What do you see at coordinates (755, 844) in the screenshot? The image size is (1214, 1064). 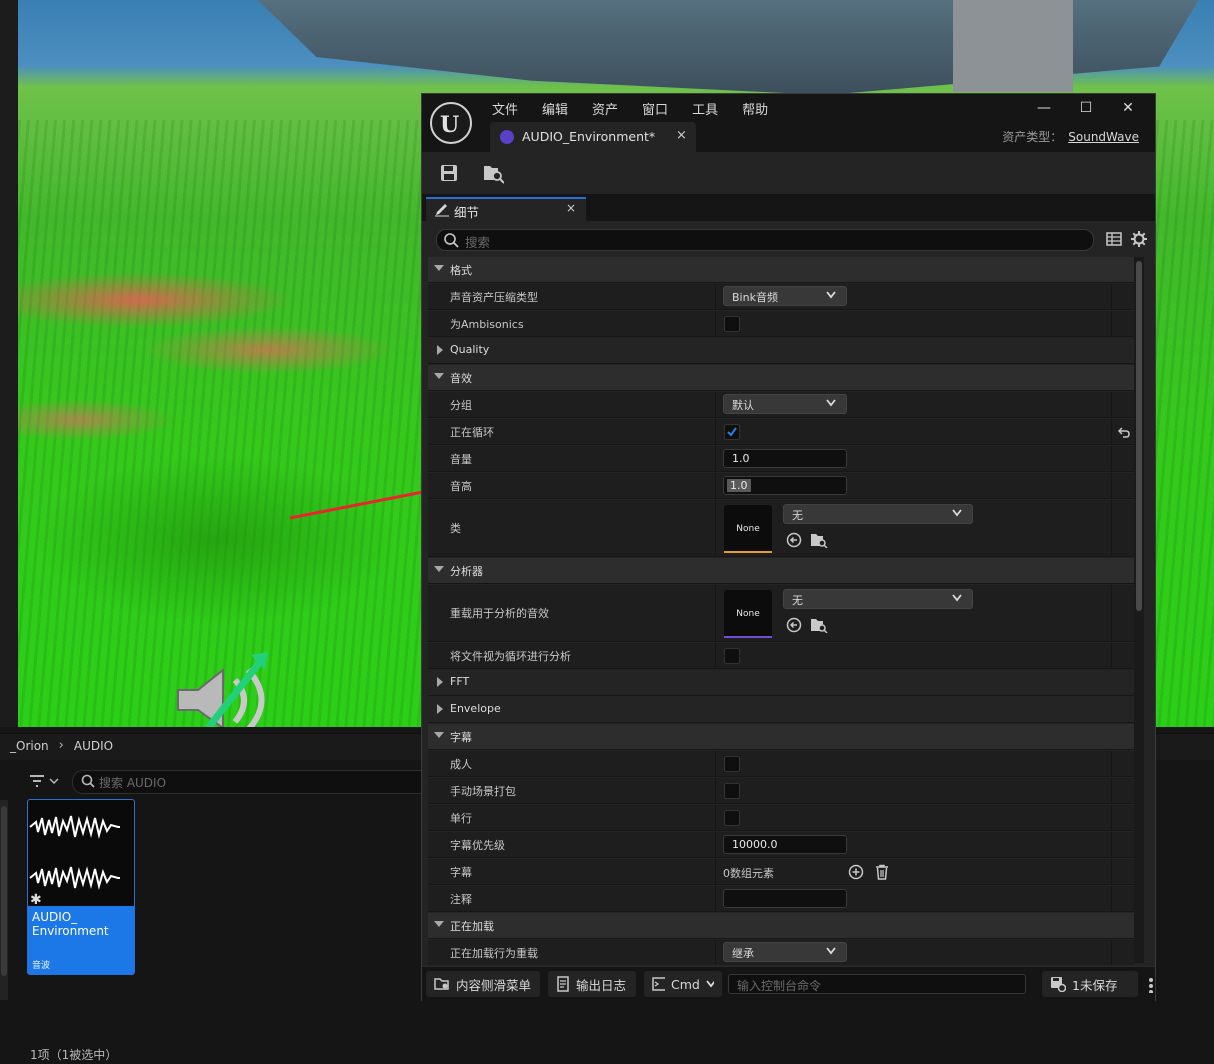 I see `input-value: 10000.0` at bounding box center [755, 844].